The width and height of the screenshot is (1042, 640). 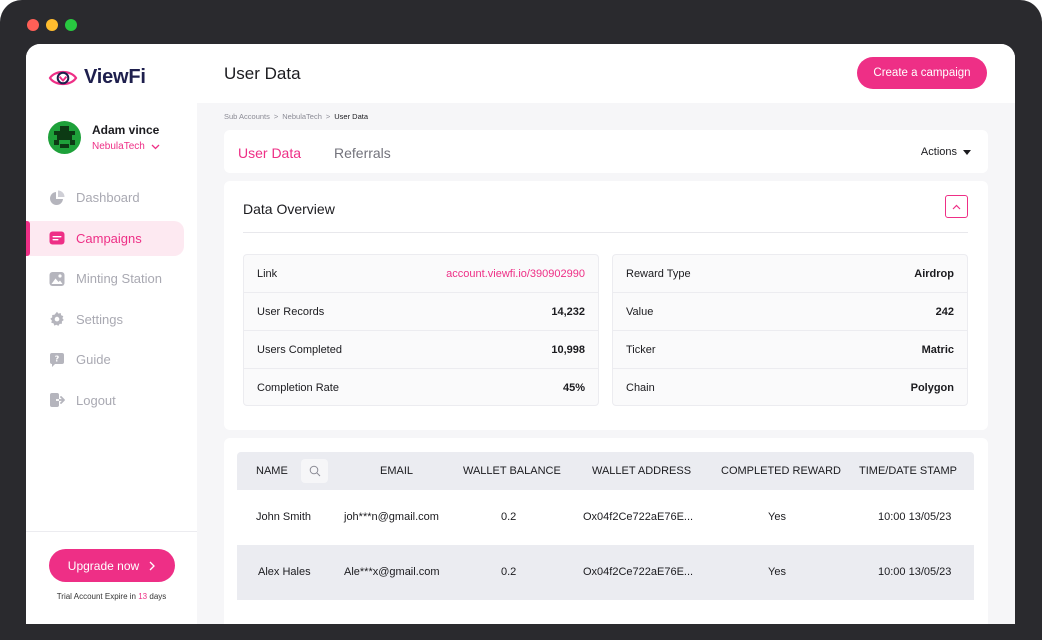 What do you see at coordinates (605, 232) in the screenshot?
I see `divider` at bounding box center [605, 232].